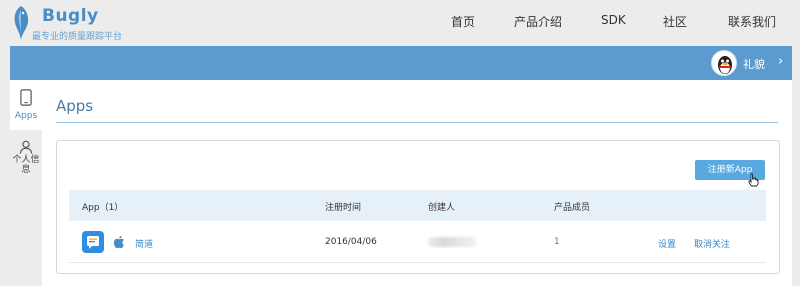 This screenshot has height=286, width=800. What do you see at coordinates (26, 147) in the screenshot?
I see `user-icon` at bounding box center [26, 147].